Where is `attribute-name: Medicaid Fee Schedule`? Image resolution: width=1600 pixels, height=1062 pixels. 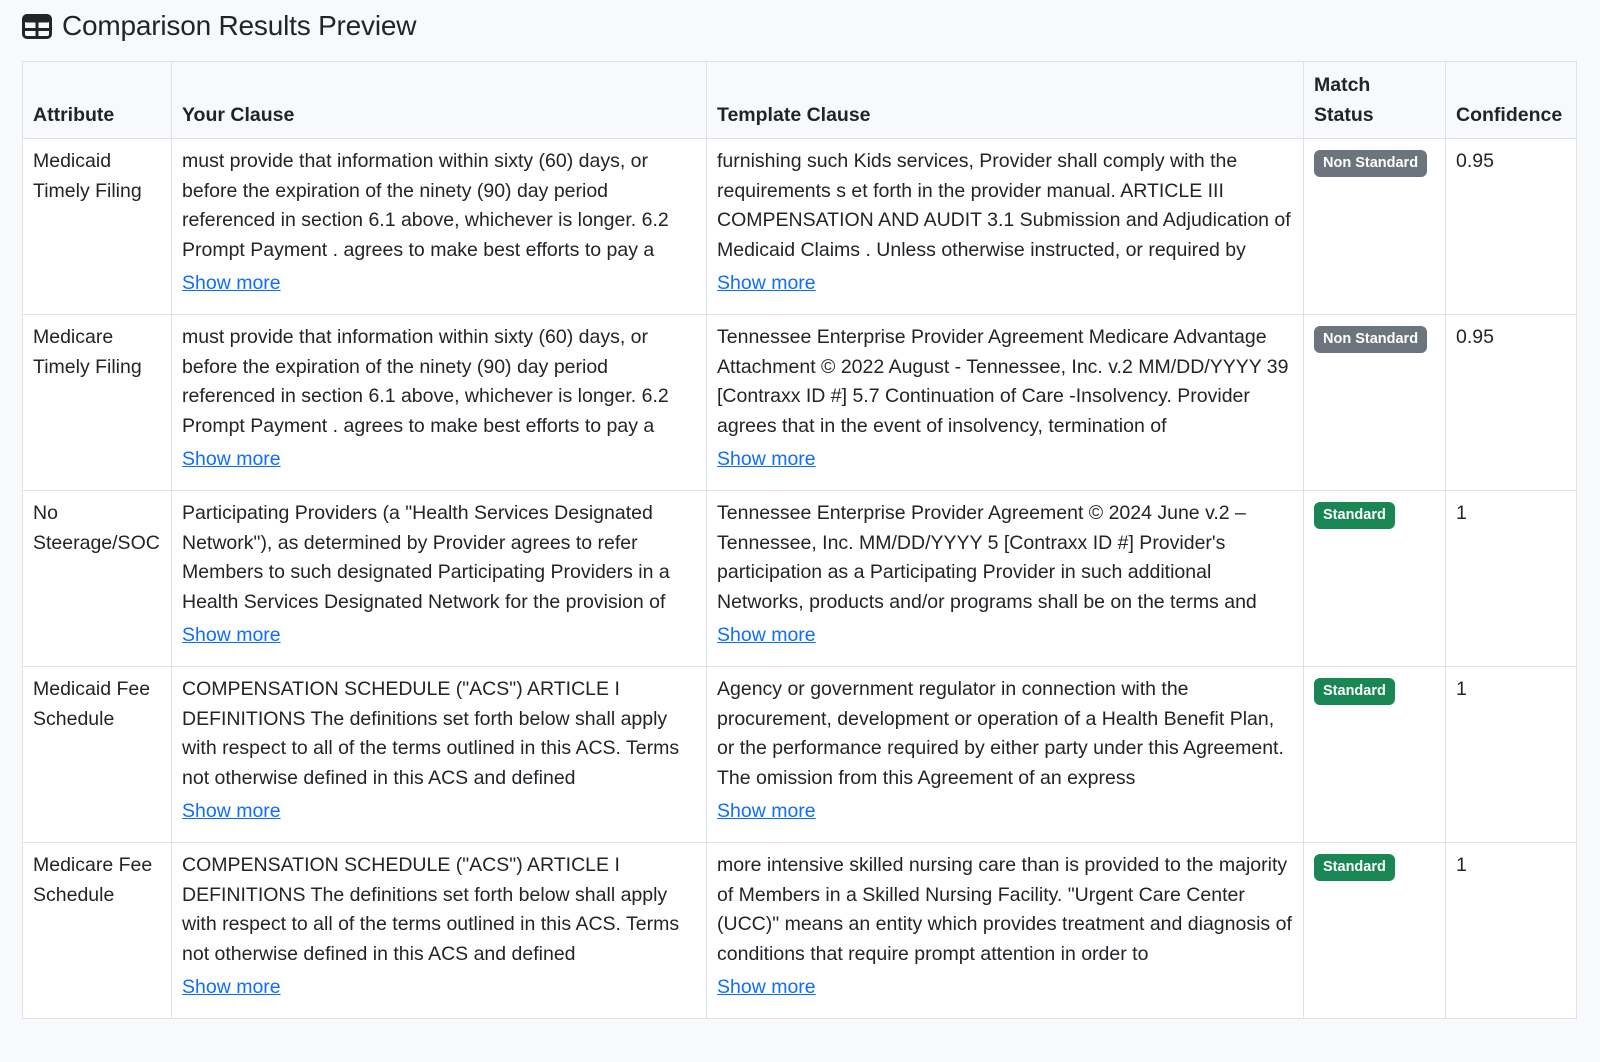 attribute-name: Medicaid Fee Schedule is located at coordinates (92, 704).